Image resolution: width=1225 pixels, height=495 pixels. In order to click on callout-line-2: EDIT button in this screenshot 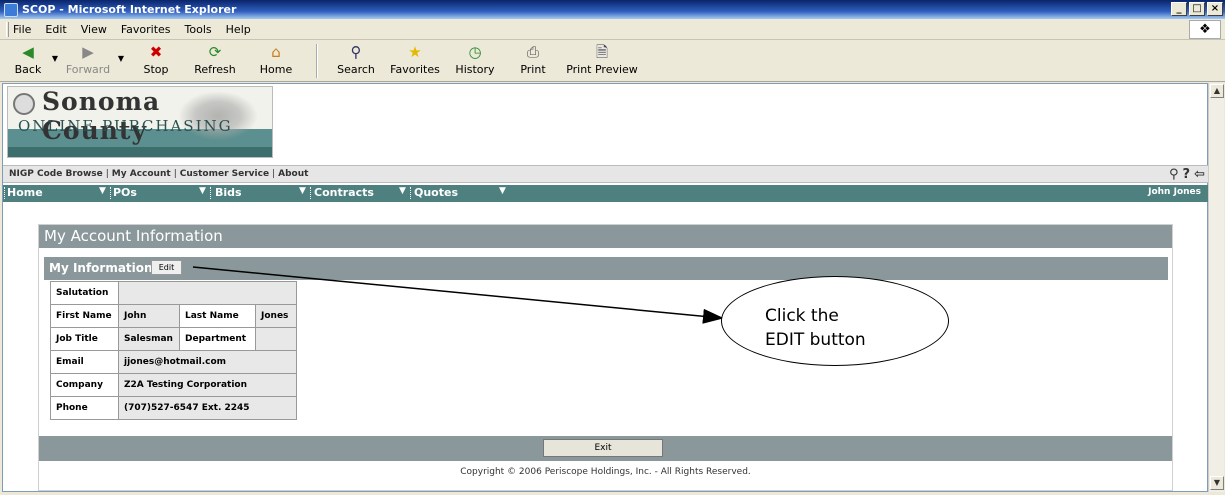, I will do `click(815, 340)`.